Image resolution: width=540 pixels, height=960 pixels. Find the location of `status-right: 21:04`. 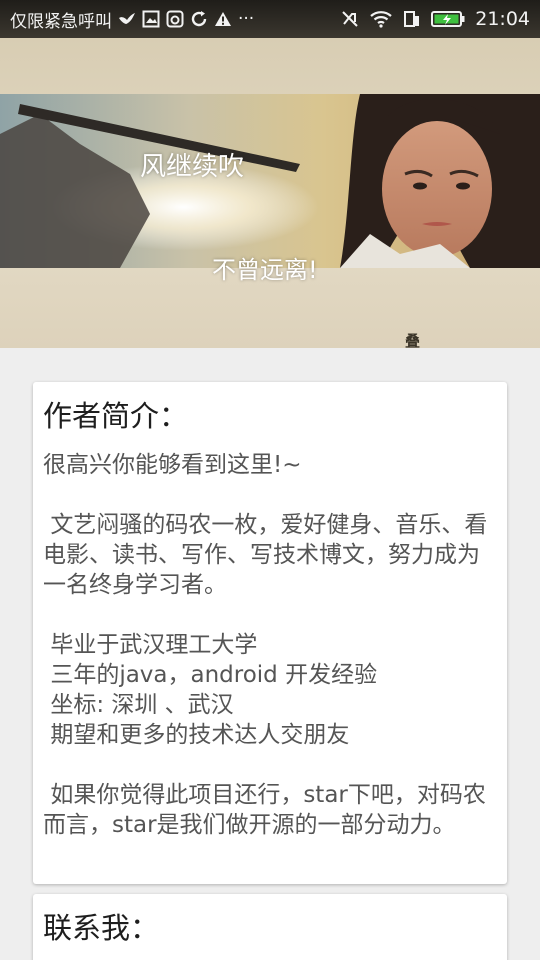

status-right: 21:04 is located at coordinates (435, 19).